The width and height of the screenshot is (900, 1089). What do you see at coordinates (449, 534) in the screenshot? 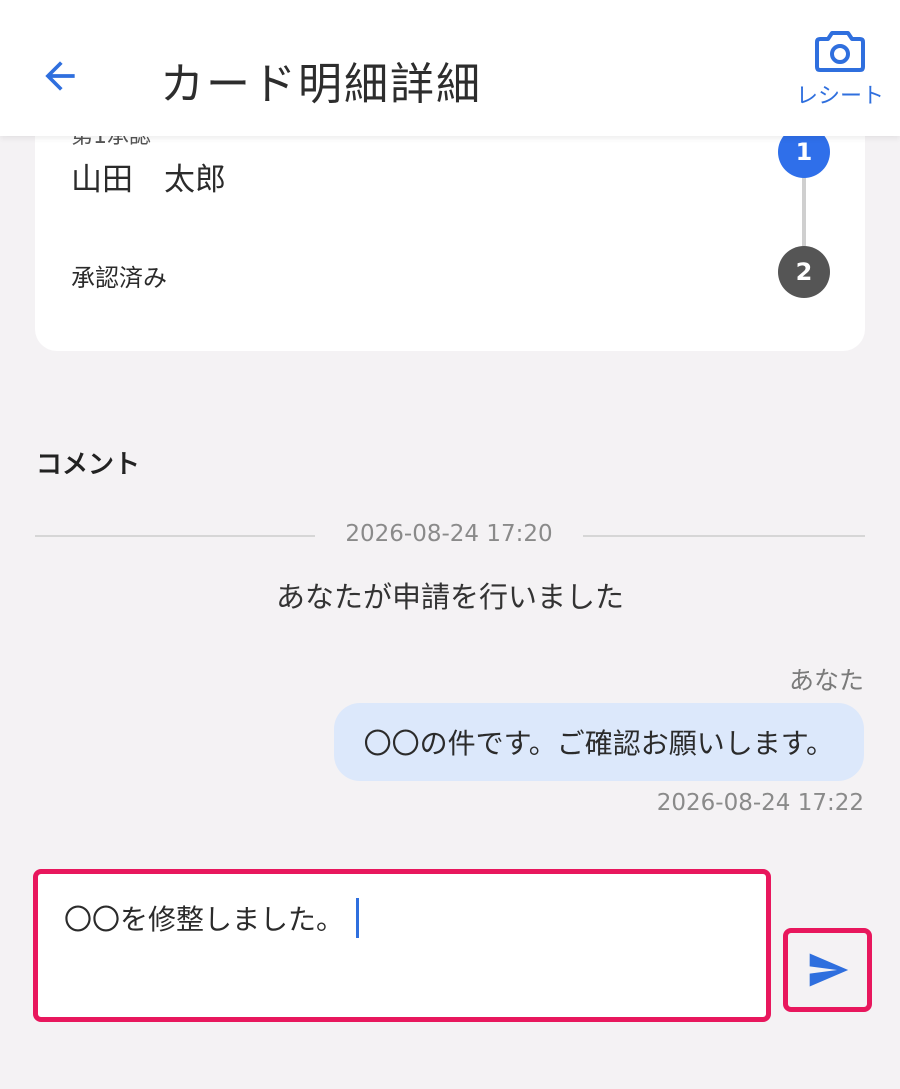
I see `system-timestamp: 2026-08-24 17:20` at bounding box center [449, 534].